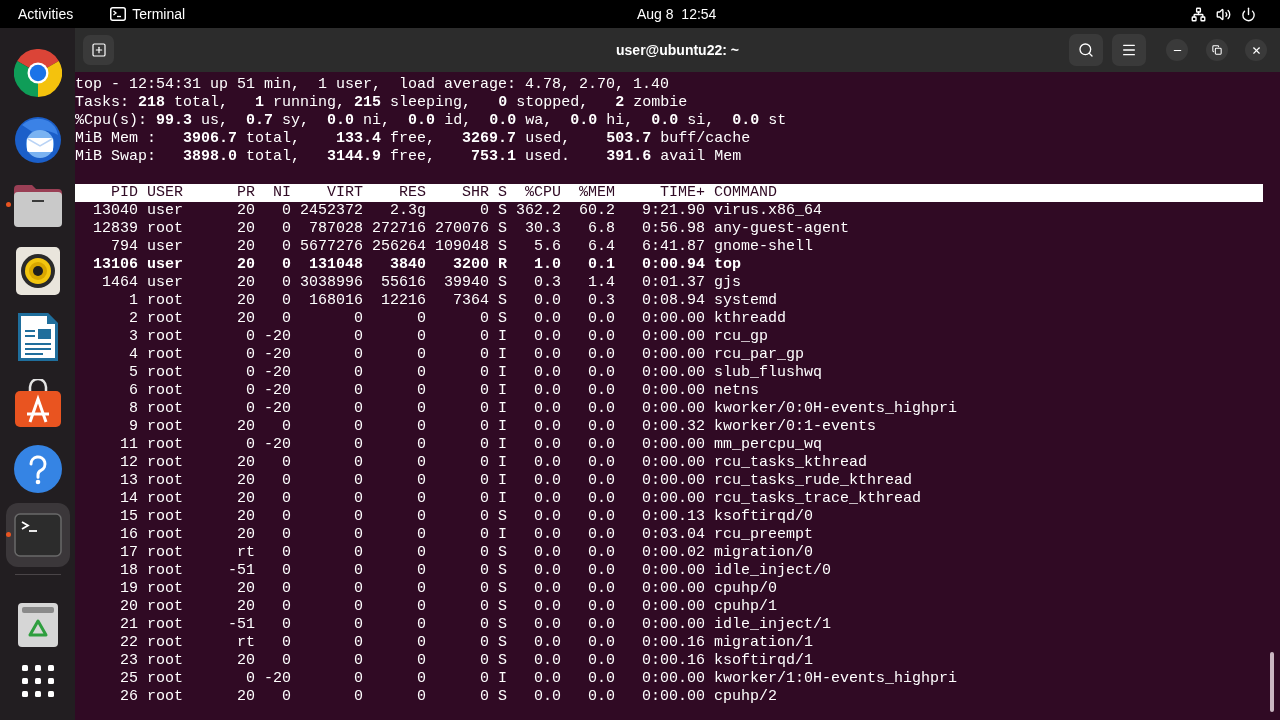  I want to click on column-header: VIRT, so click(345, 193).